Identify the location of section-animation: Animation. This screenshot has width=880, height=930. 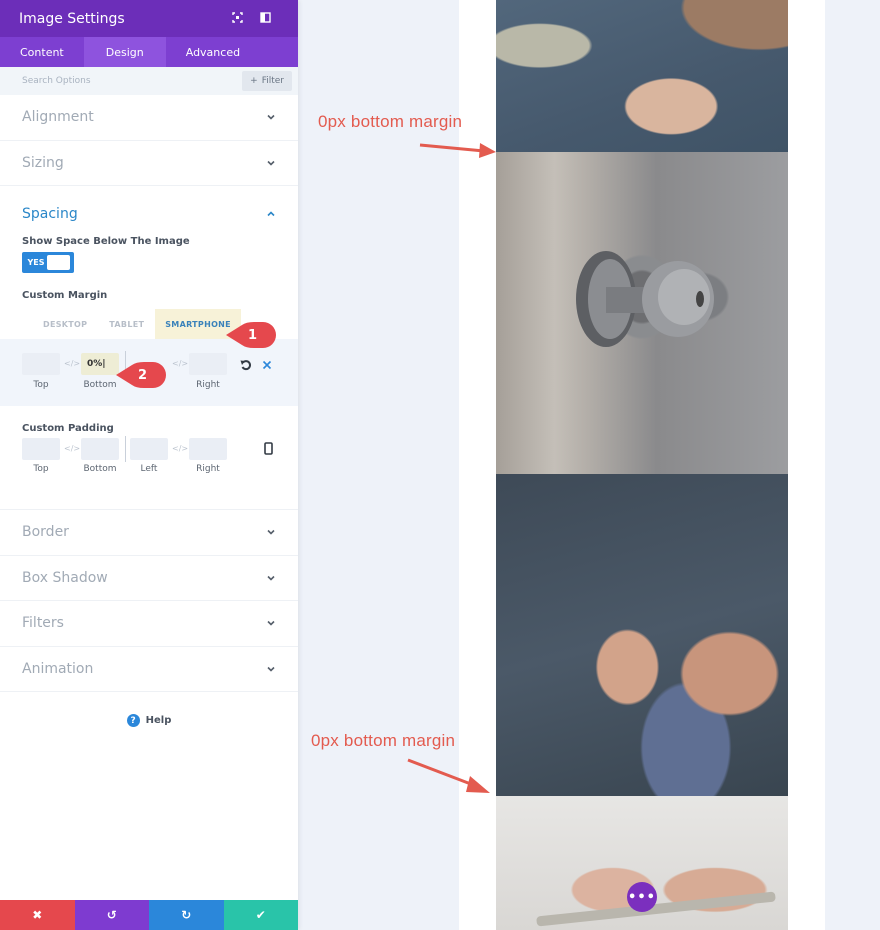
(149, 669).